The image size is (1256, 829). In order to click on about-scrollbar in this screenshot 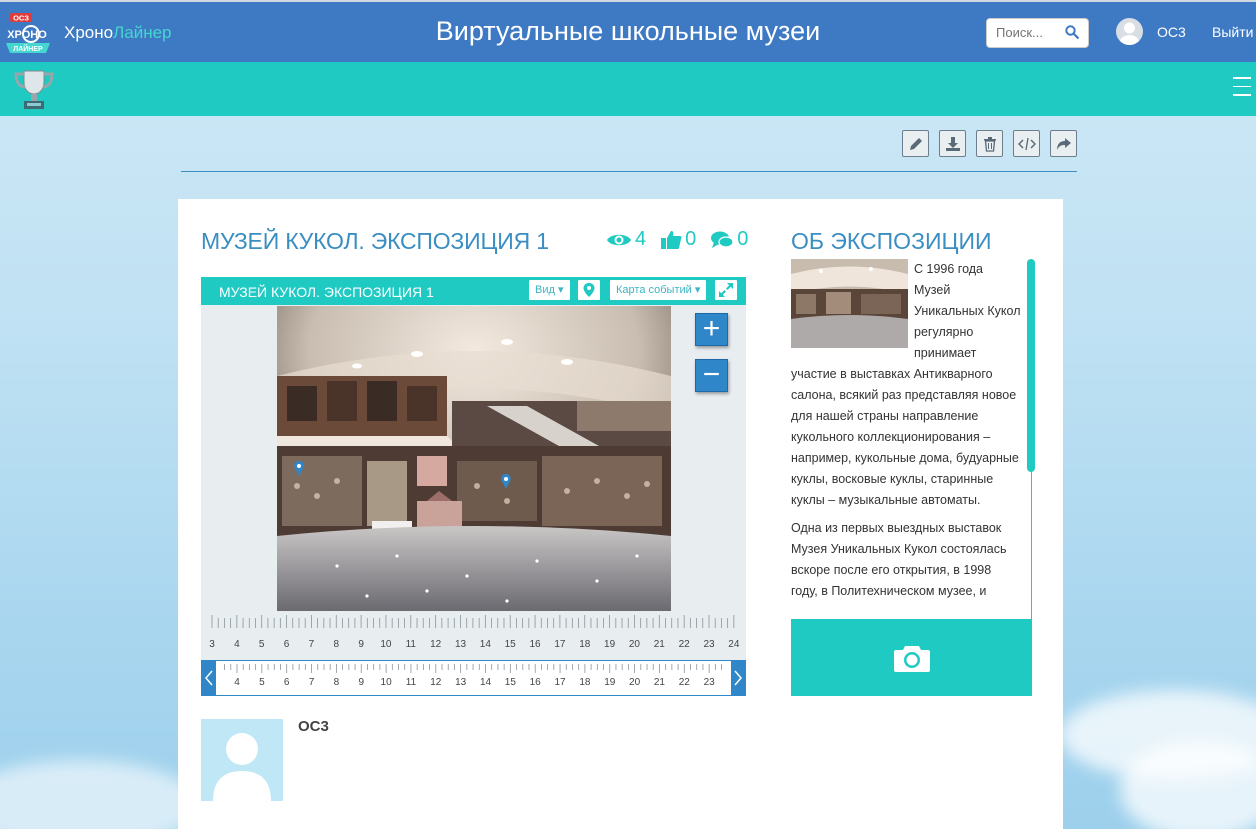, I will do `click(1031, 365)`.